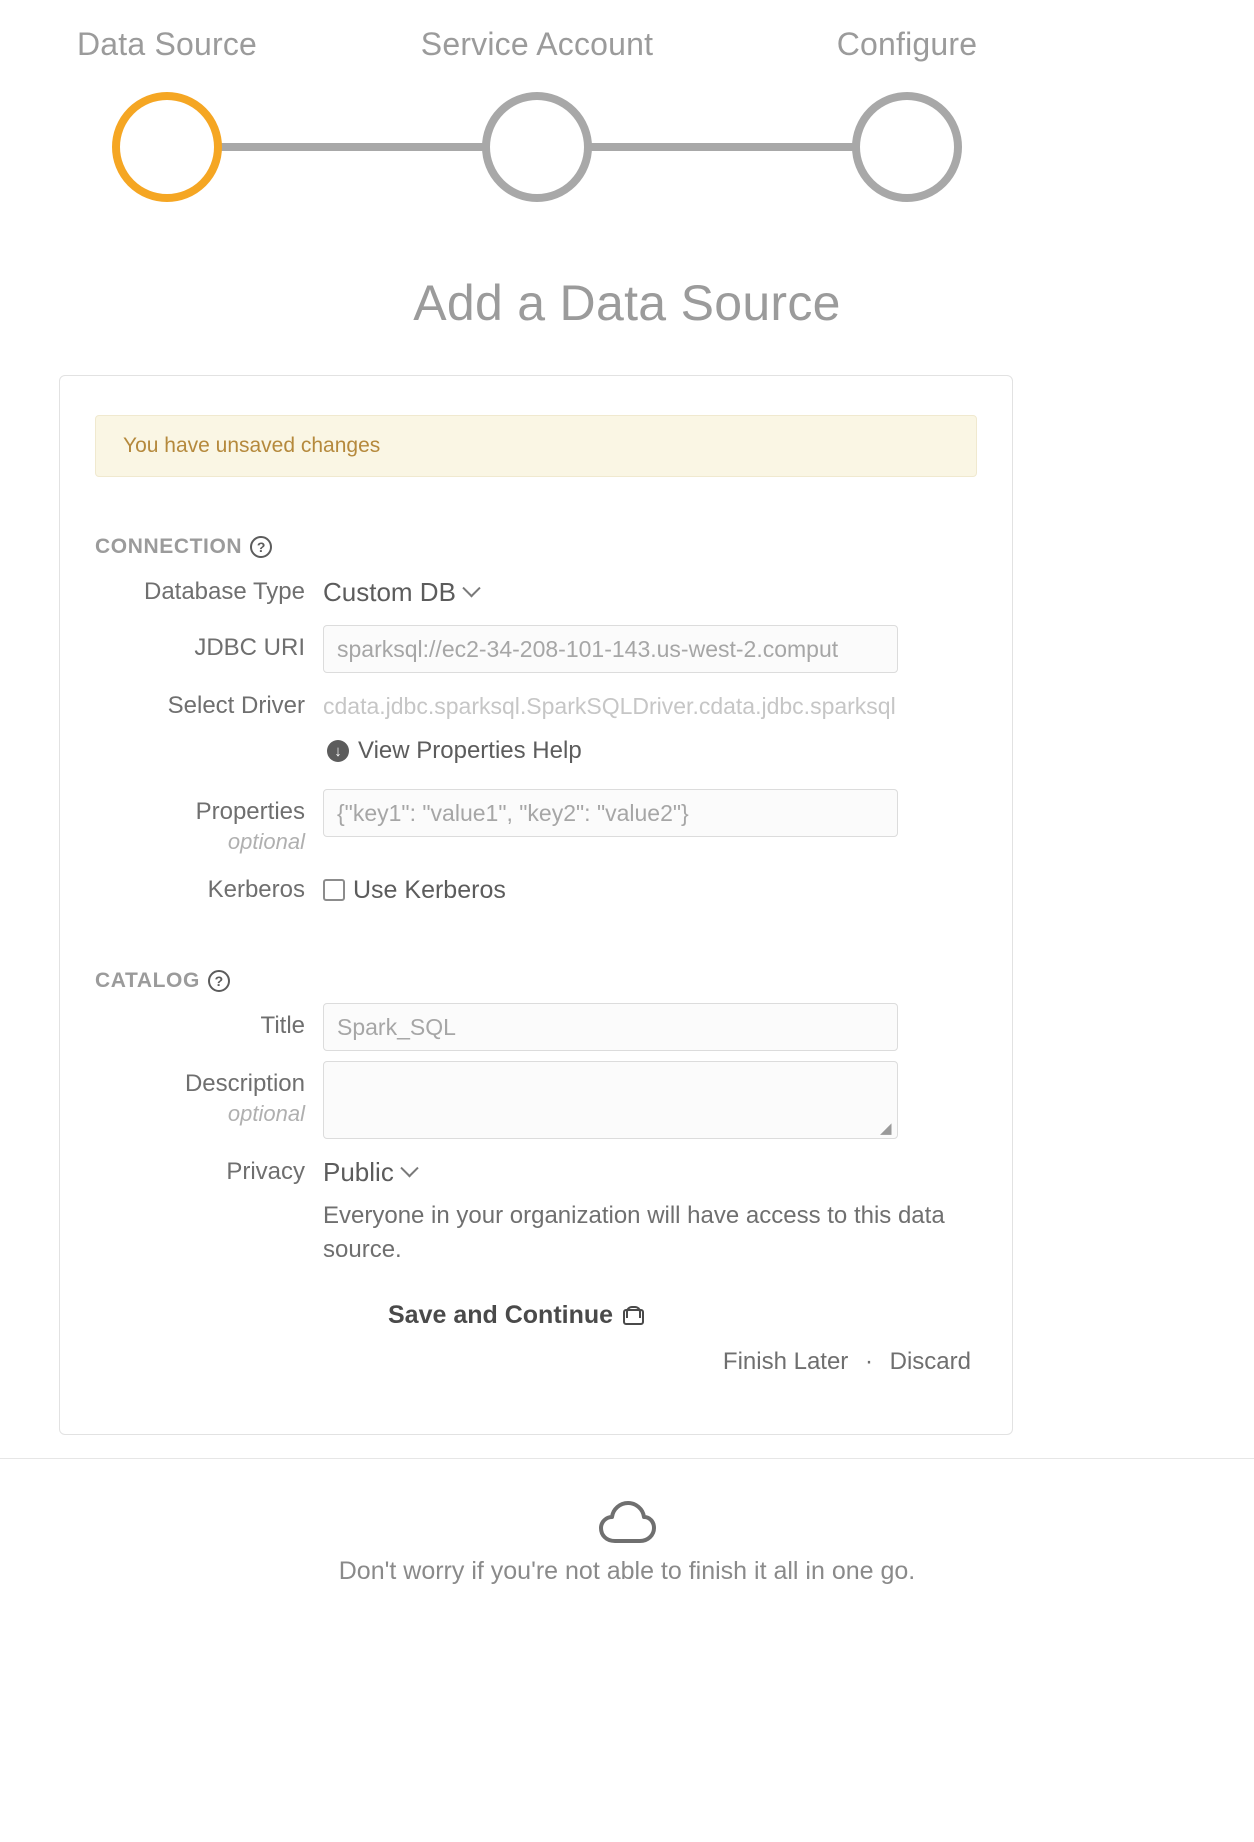  What do you see at coordinates (907, 44) in the screenshot?
I see `step-label-configure: Configure` at bounding box center [907, 44].